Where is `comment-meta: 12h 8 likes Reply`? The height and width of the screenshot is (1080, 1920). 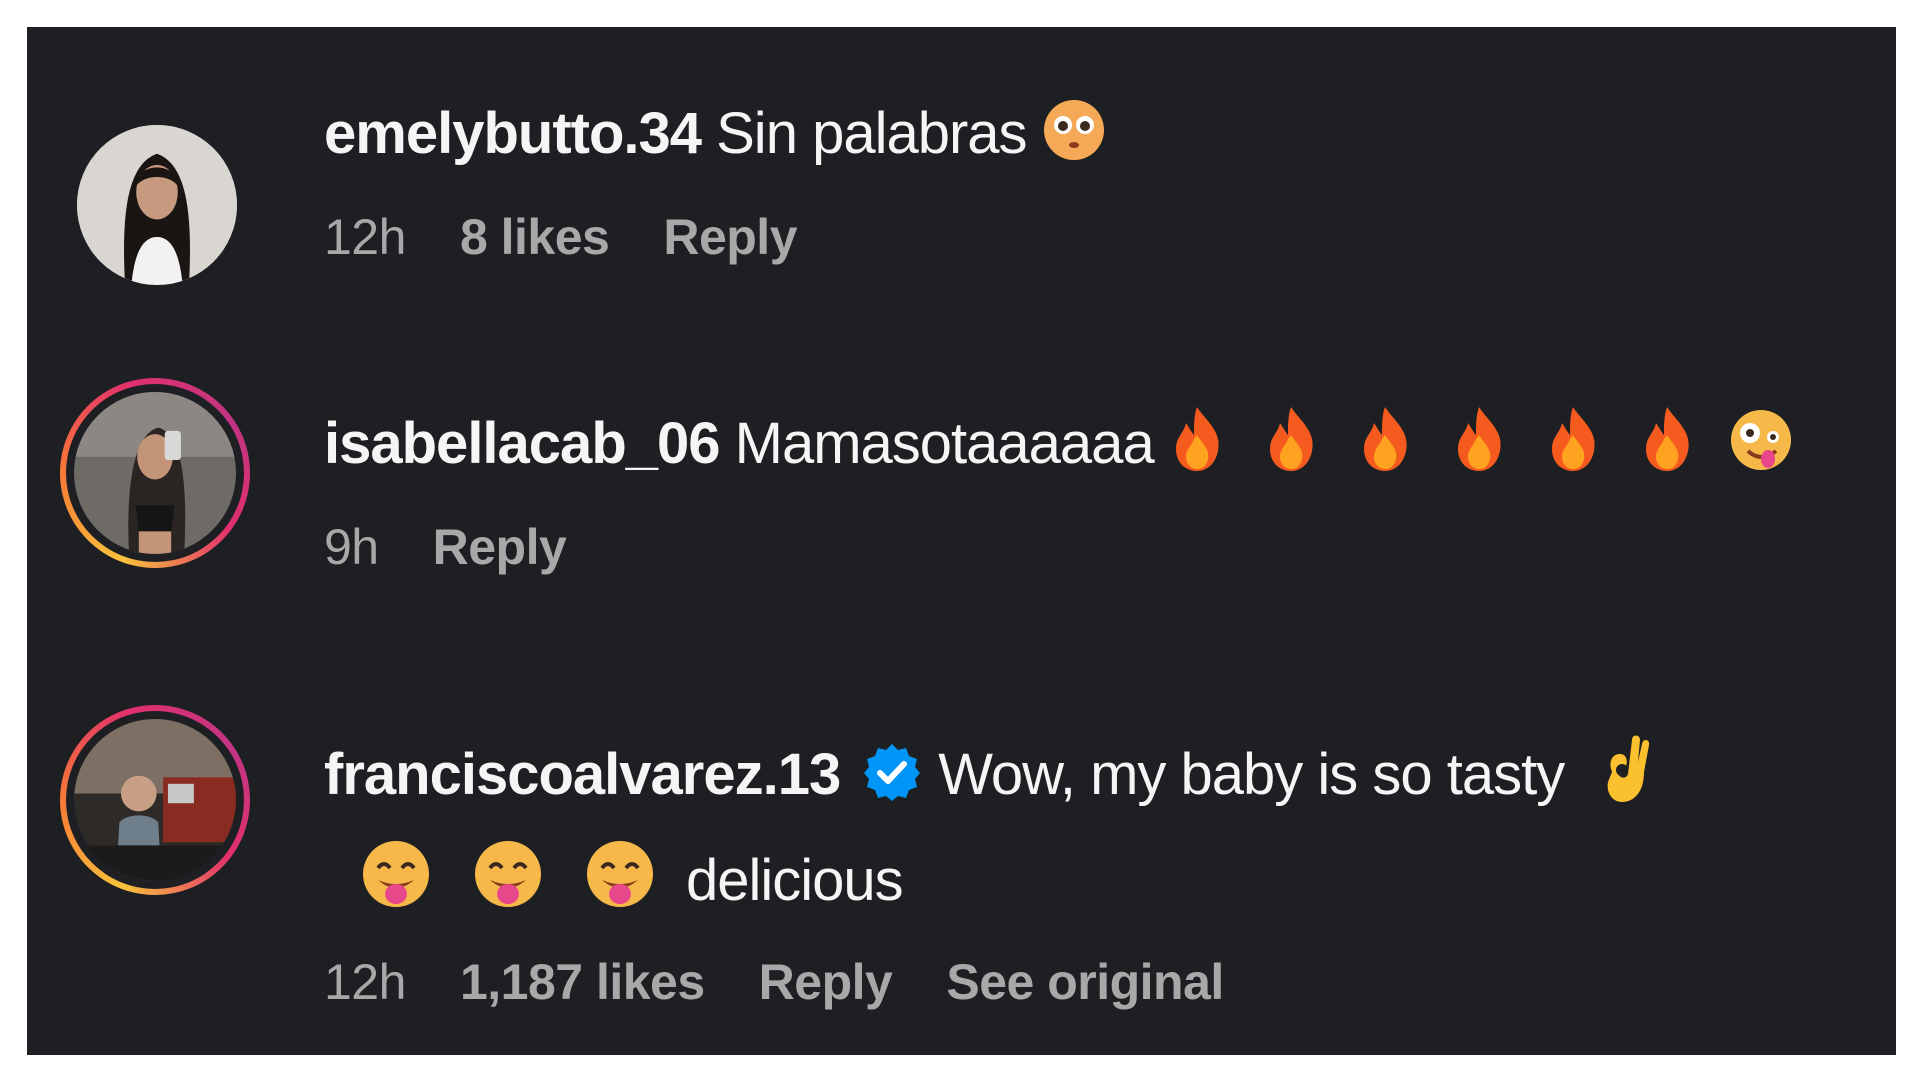 comment-meta: 12h 8 likes Reply is located at coordinates (715, 237).